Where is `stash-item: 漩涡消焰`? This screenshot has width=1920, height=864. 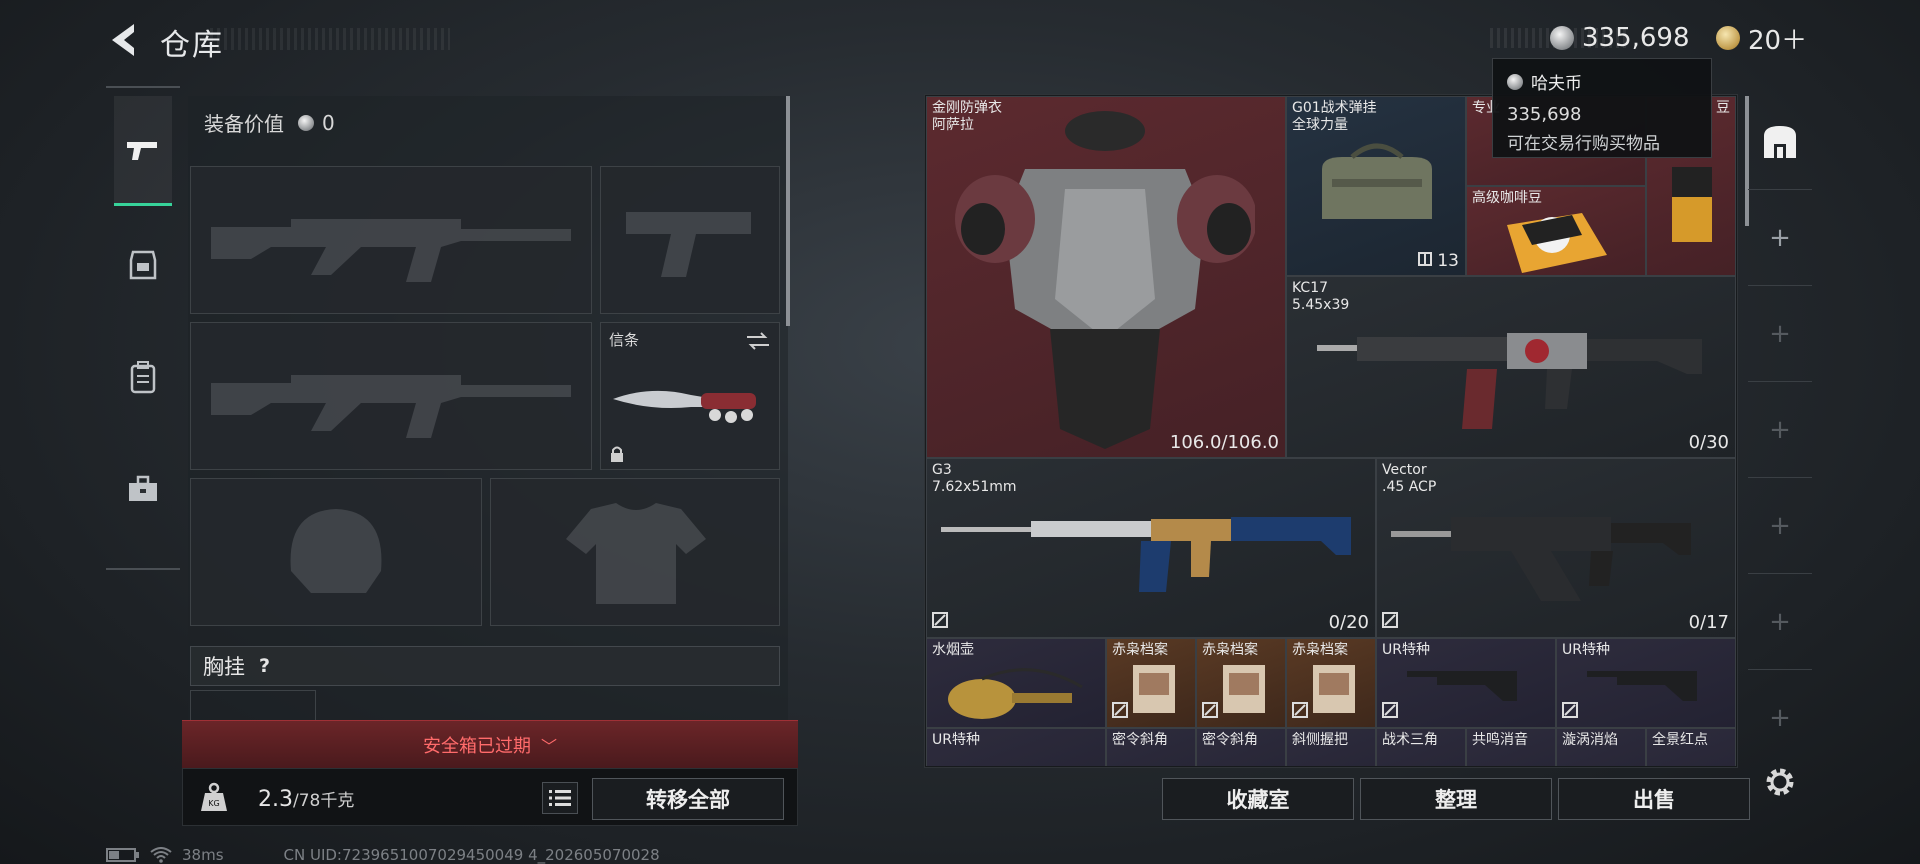 stash-item: 漩涡消焰 is located at coordinates (1601, 747).